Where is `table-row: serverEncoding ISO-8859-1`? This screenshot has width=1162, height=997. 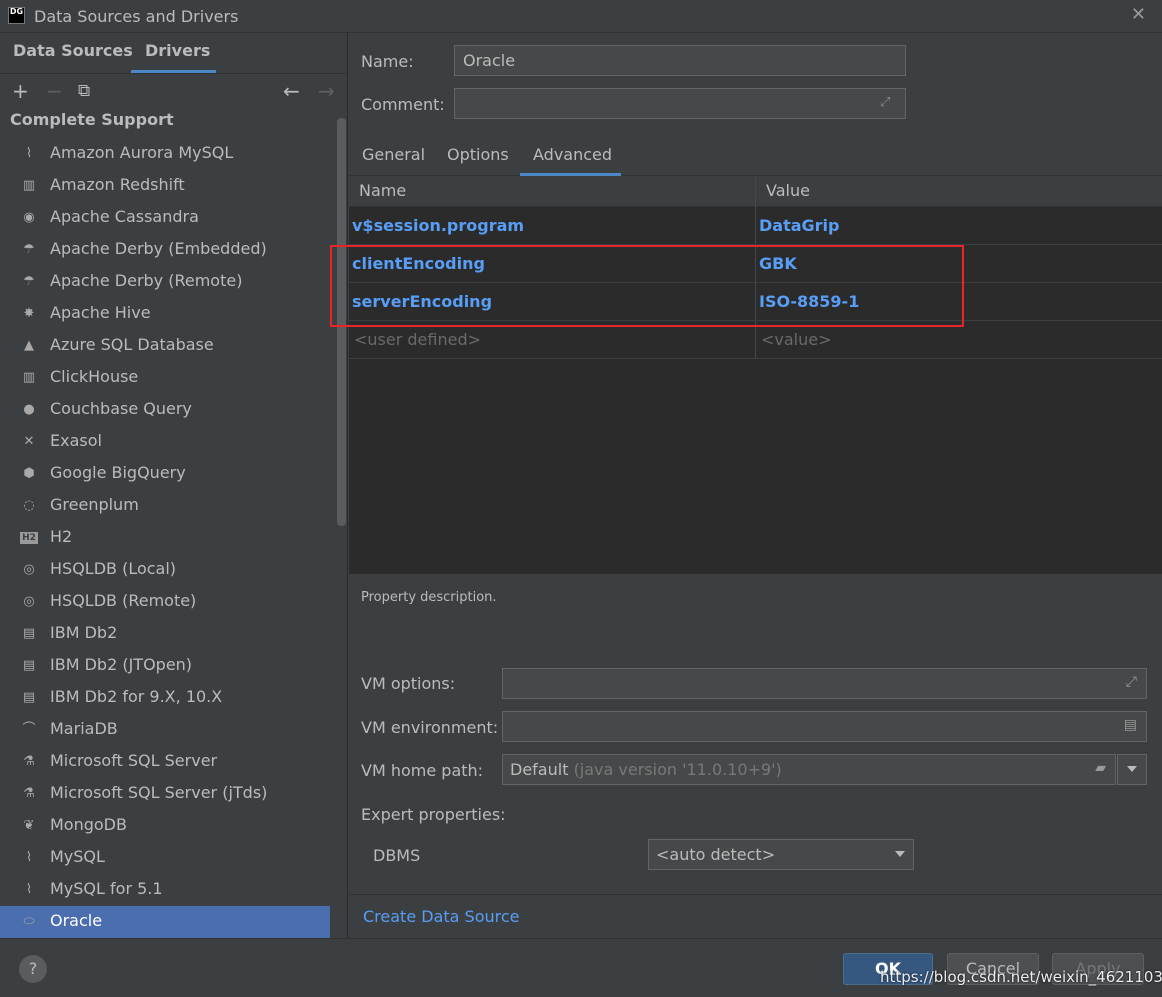
table-row: serverEncoding ISO-8859-1 is located at coordinates (755, 302).